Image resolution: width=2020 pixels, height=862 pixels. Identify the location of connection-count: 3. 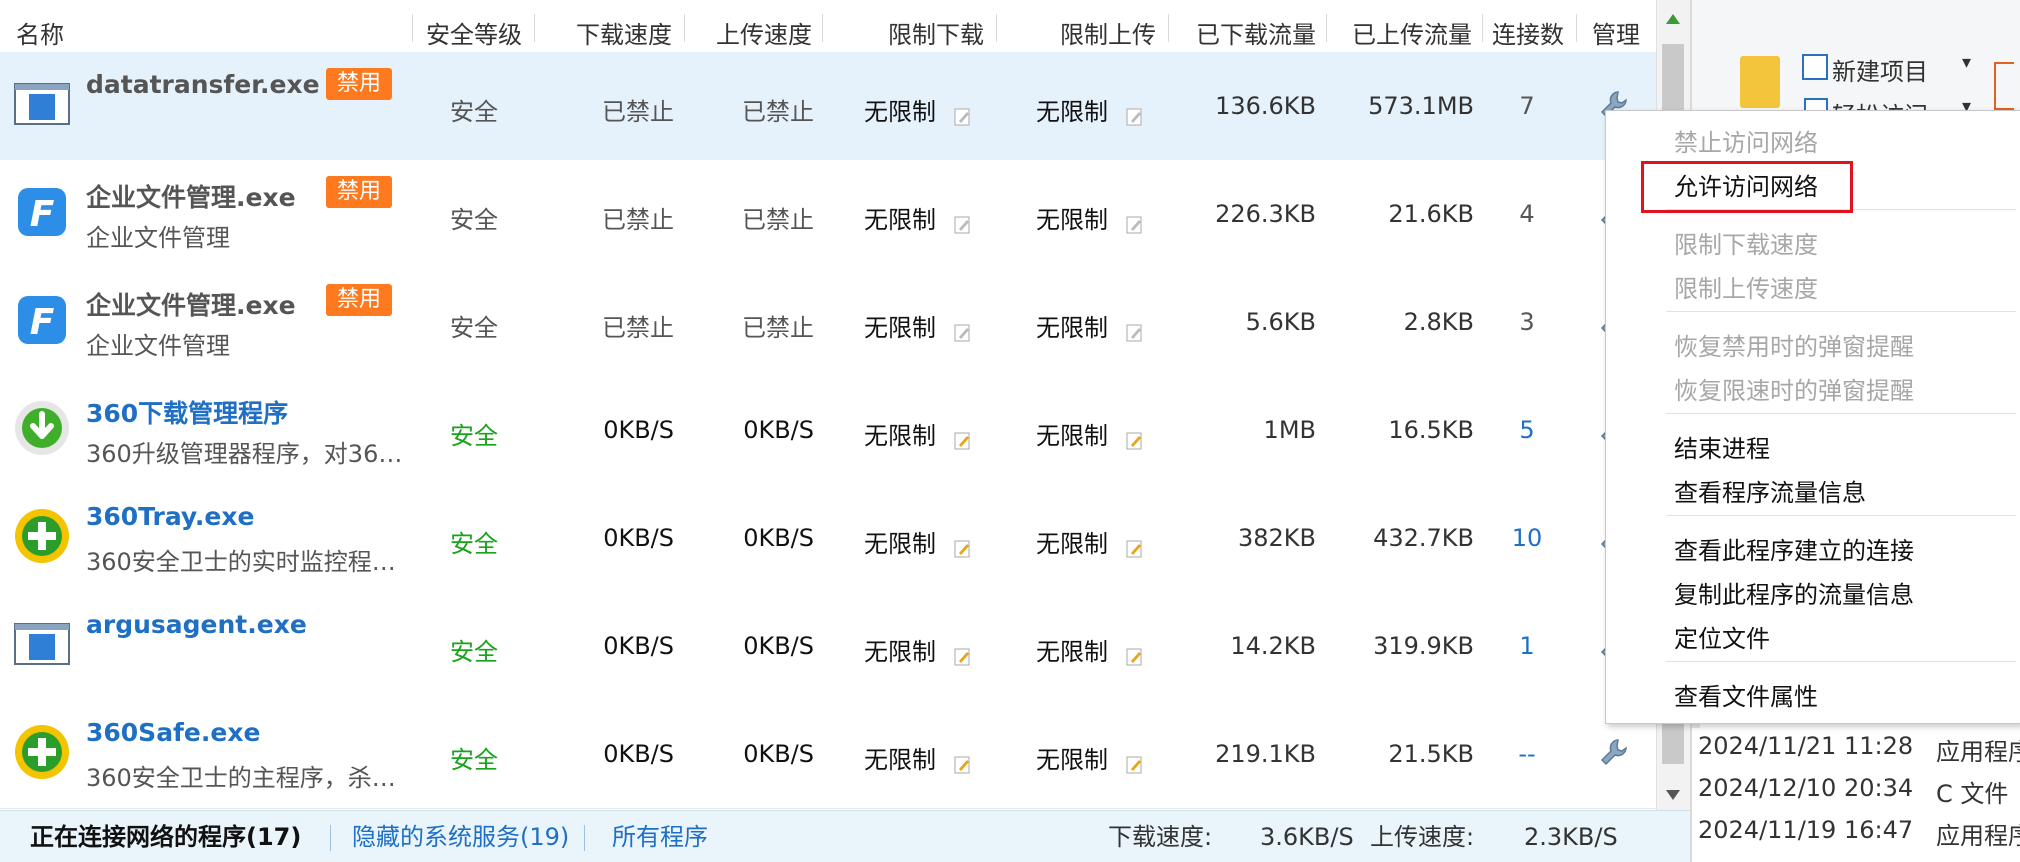
(1527, 322).